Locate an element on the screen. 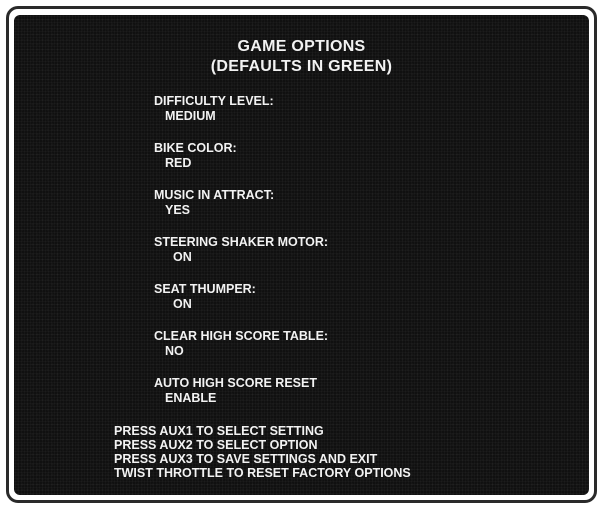  option-label: MUSIC IN ATTRACT: is located at coordinates (214, 195).